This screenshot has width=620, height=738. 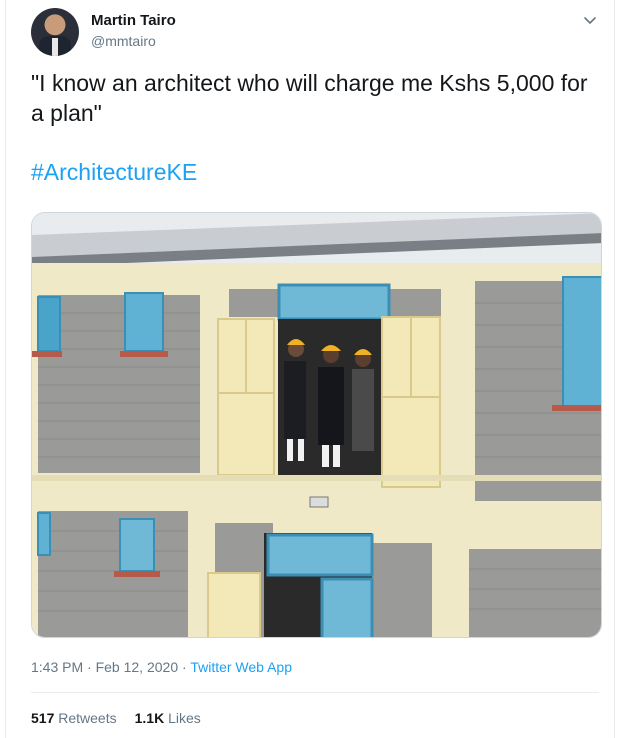 What do you see at coordinates (241, 667) in the screenshot?
I see `source-app-link: Twitter Web App` at bounding box center [241, 667].